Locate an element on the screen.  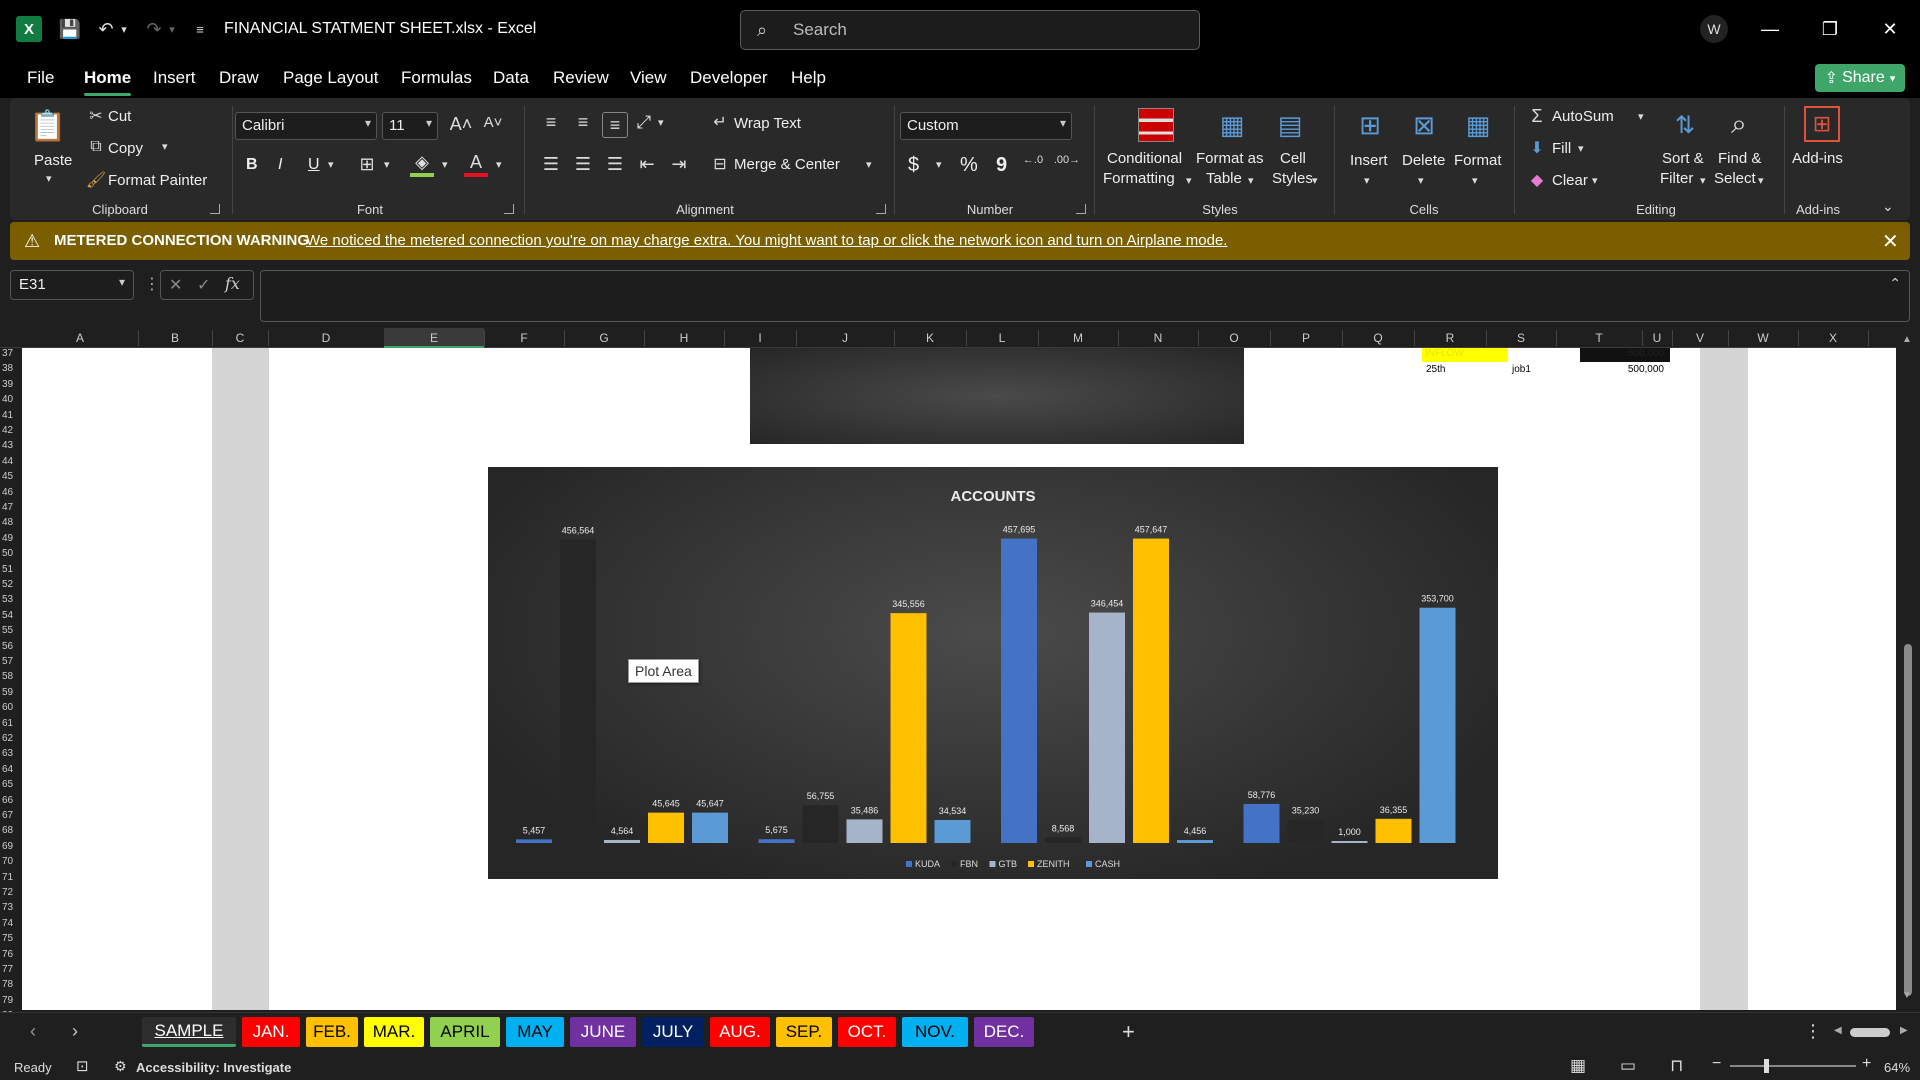
row-header-50: 50 is located at coordinates (12, 553).